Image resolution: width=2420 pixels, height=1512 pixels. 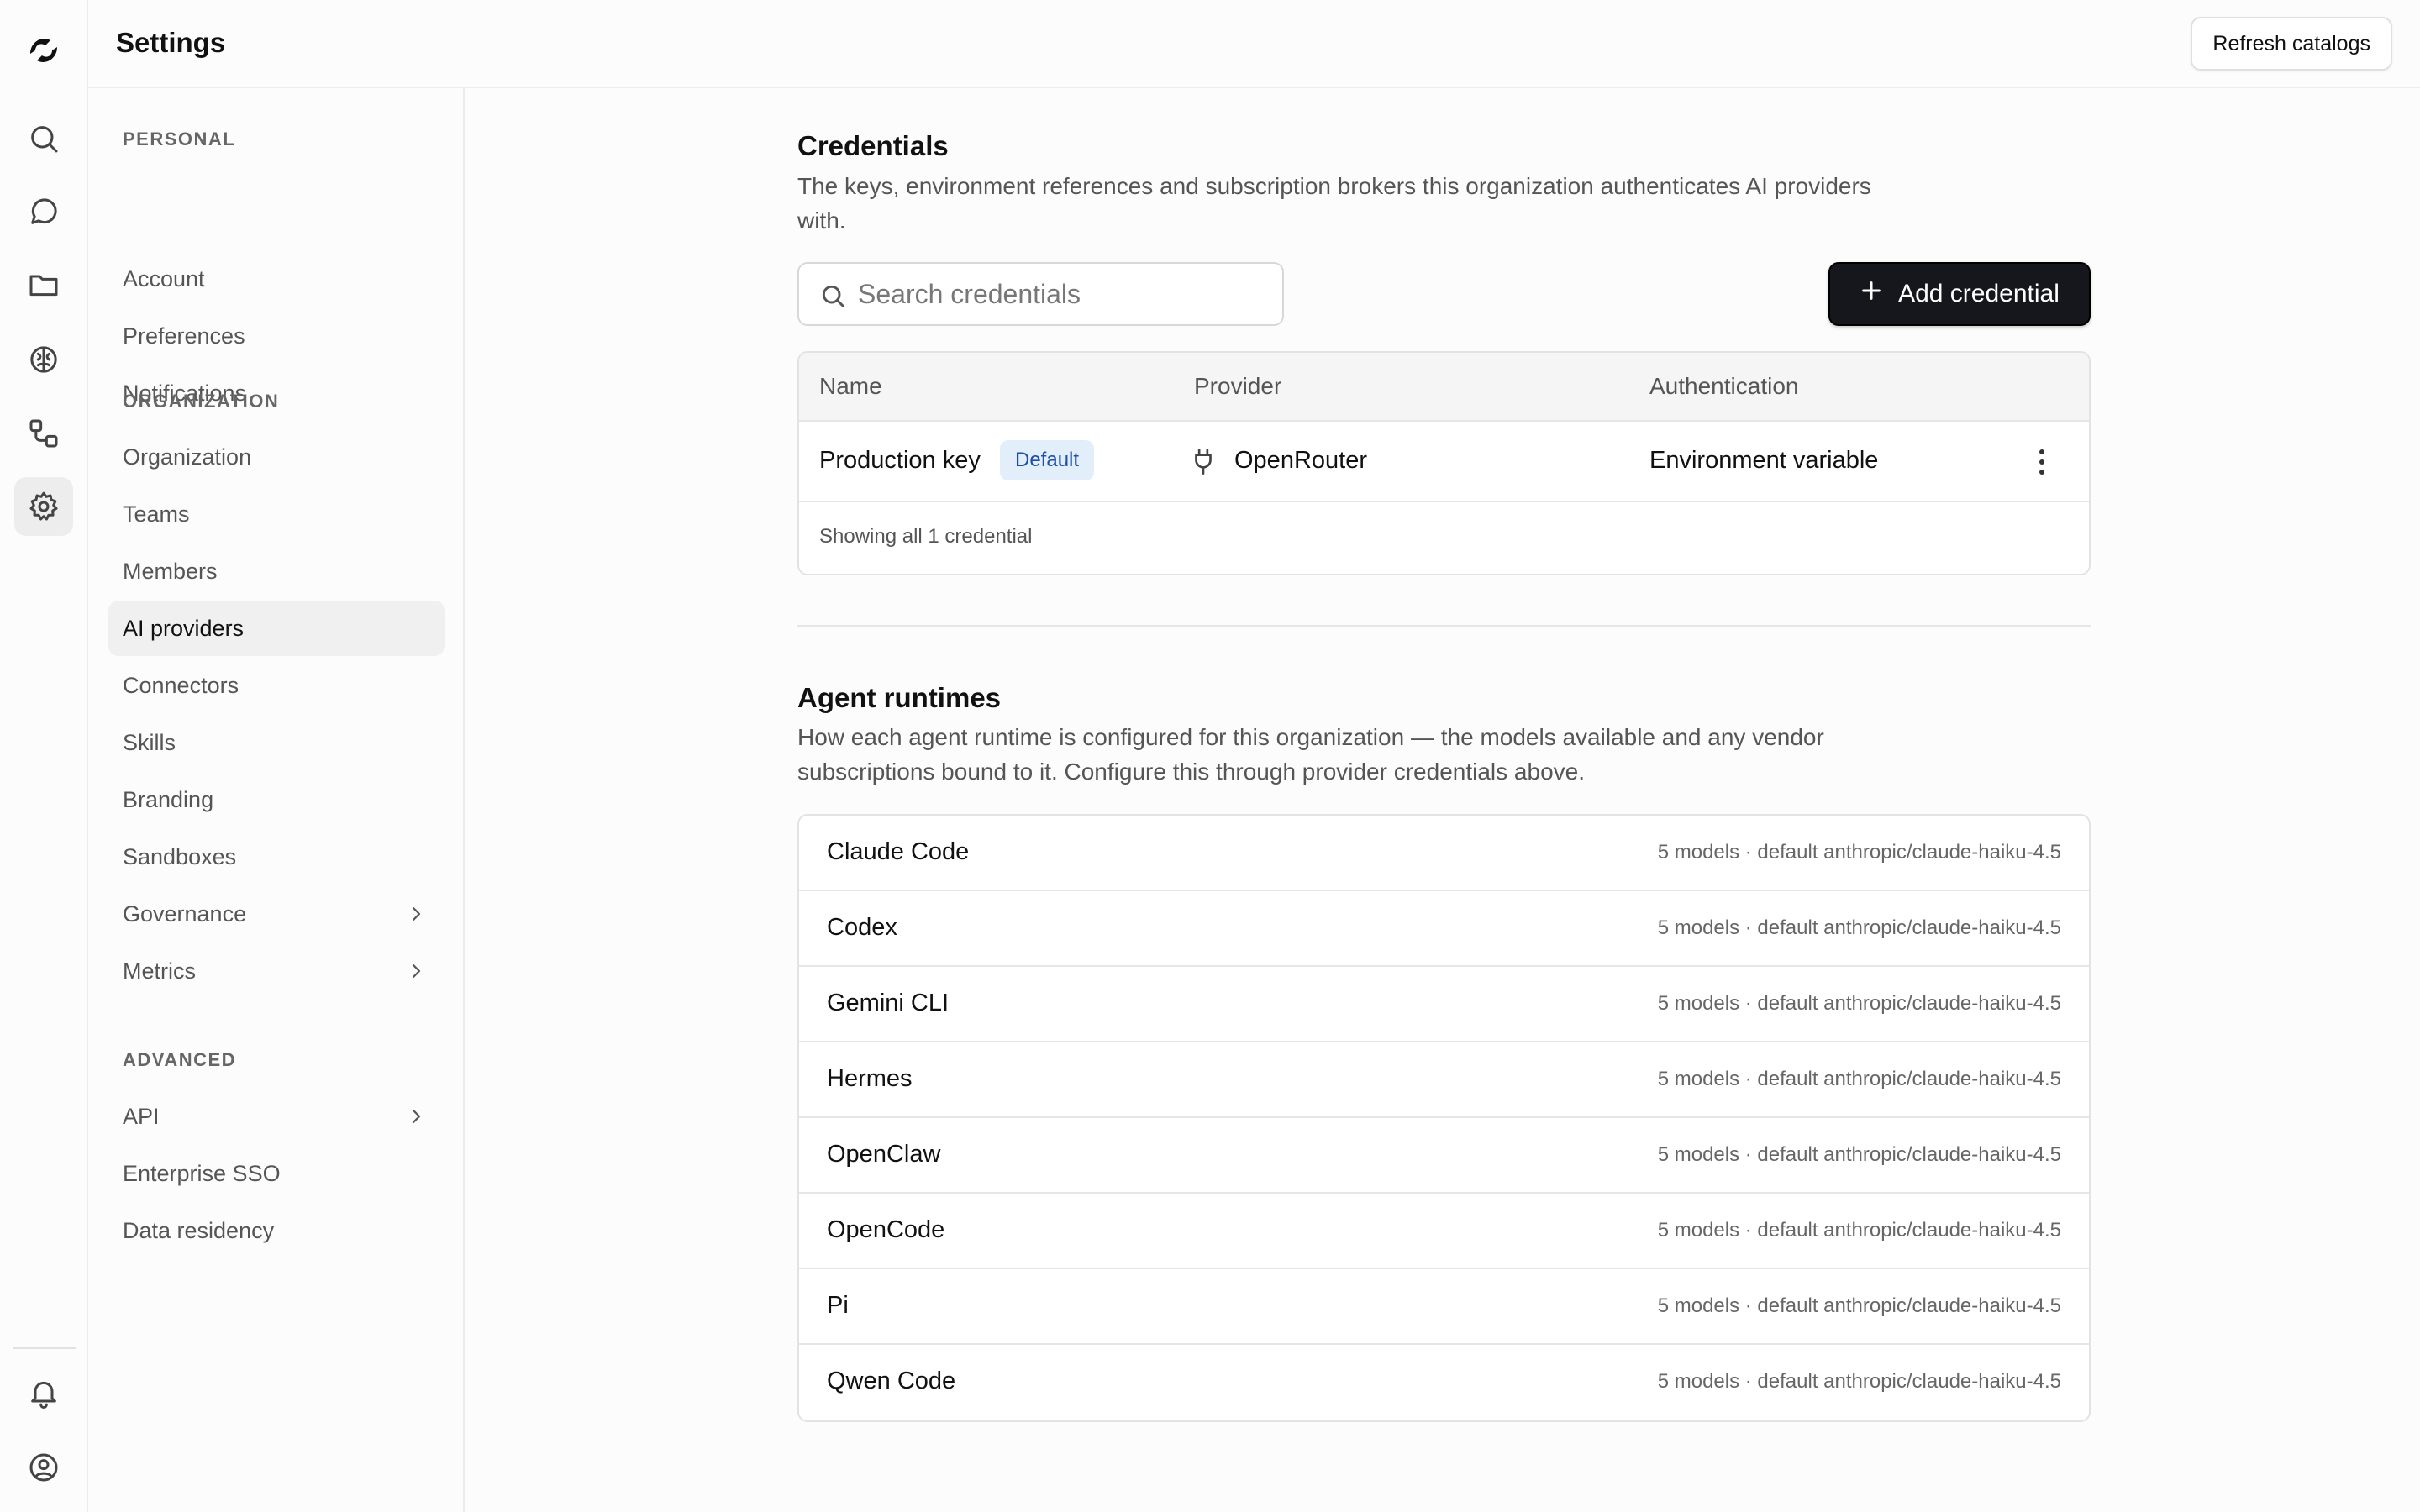 What do you see at coordinates (850, 386) in the screenshot?
I see `column-header-name: Name` at bounding box center [850, 386].